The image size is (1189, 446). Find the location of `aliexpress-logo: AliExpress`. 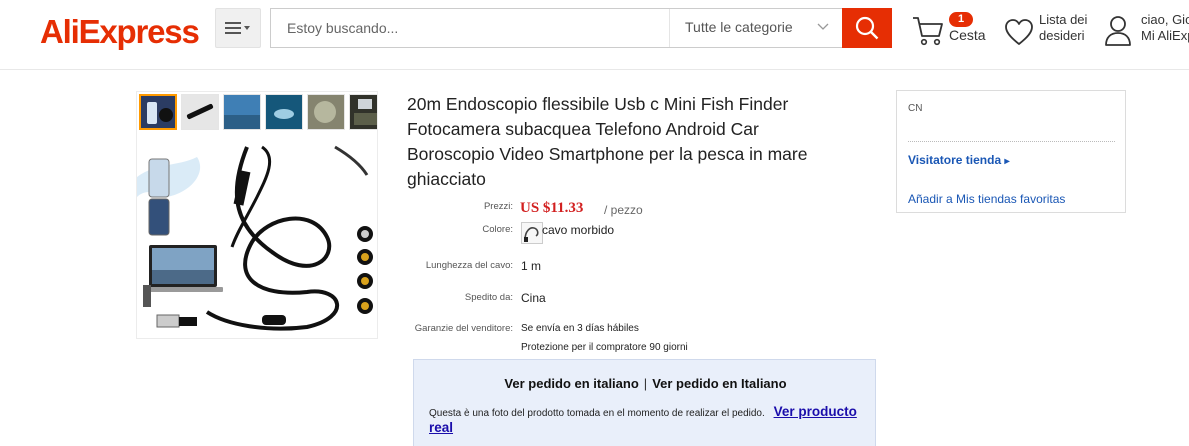

aliexpress-logo: AliExpress is located at coordinates (120, 32).